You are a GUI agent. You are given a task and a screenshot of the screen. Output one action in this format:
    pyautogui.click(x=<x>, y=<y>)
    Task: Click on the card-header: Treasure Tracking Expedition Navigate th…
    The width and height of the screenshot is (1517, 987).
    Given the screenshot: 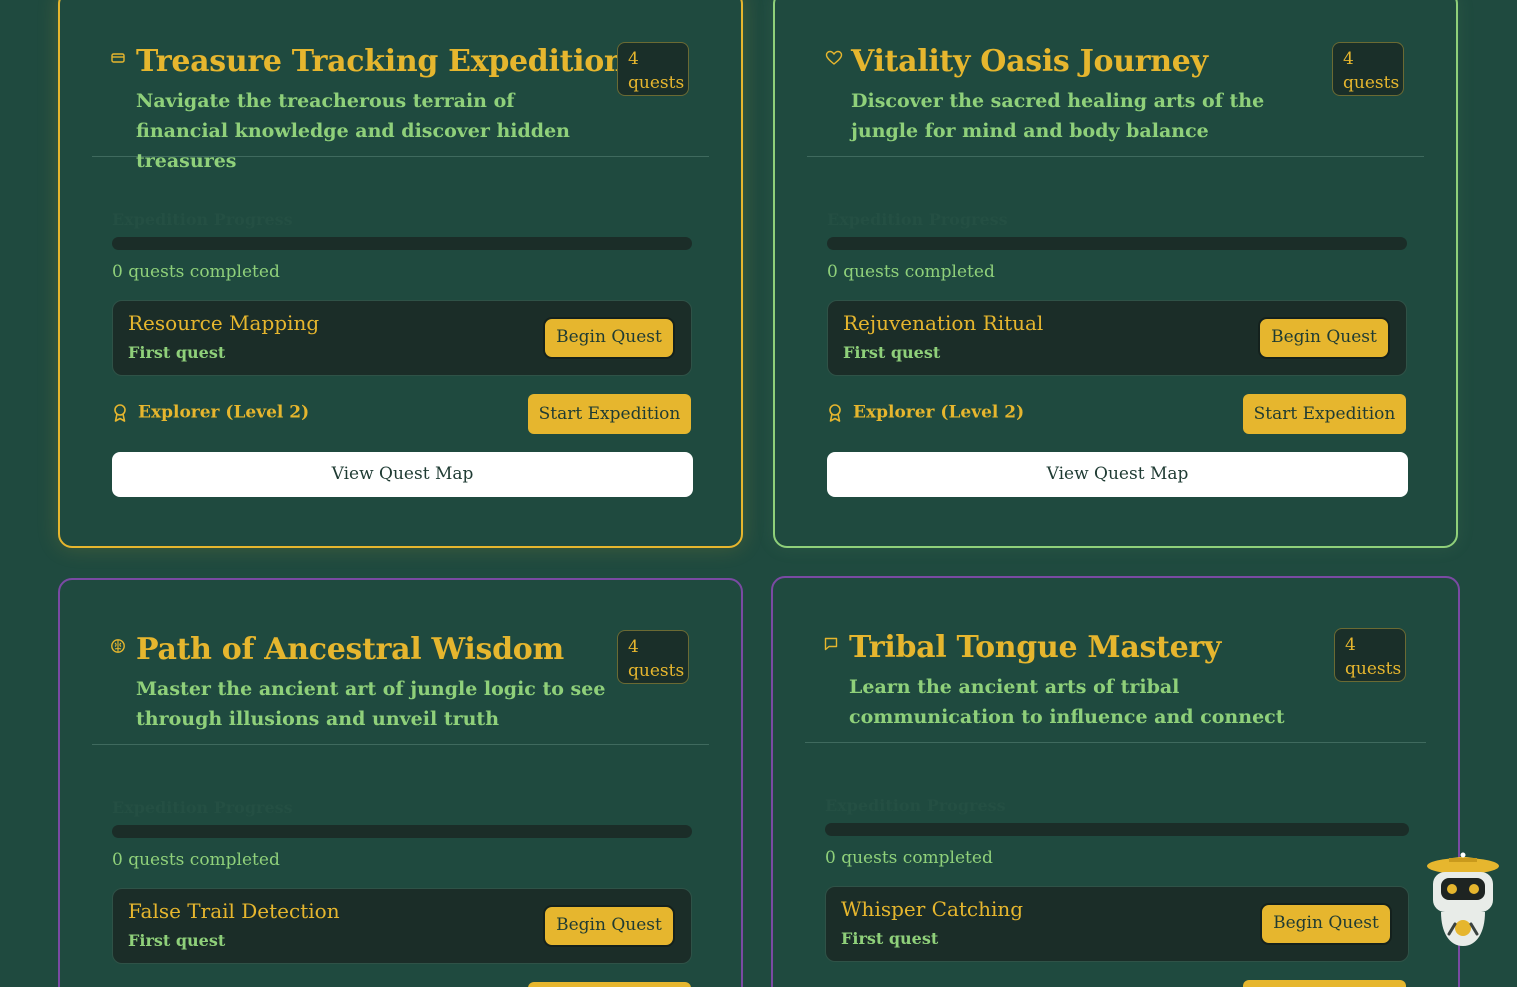 What is the action you would take?
    pyautogui.click(x=400, y=107)
    